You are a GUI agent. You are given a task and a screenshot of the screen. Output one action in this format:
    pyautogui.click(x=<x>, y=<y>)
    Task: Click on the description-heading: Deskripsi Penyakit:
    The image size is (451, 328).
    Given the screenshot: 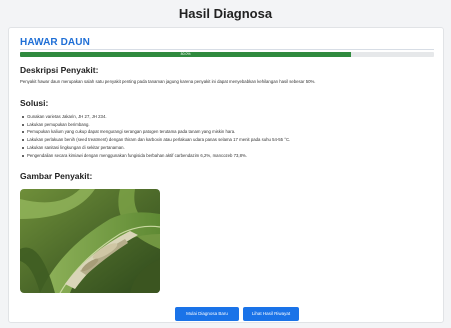 What is the action you would take?
    pyautogui.click(x=59, y=70)
    